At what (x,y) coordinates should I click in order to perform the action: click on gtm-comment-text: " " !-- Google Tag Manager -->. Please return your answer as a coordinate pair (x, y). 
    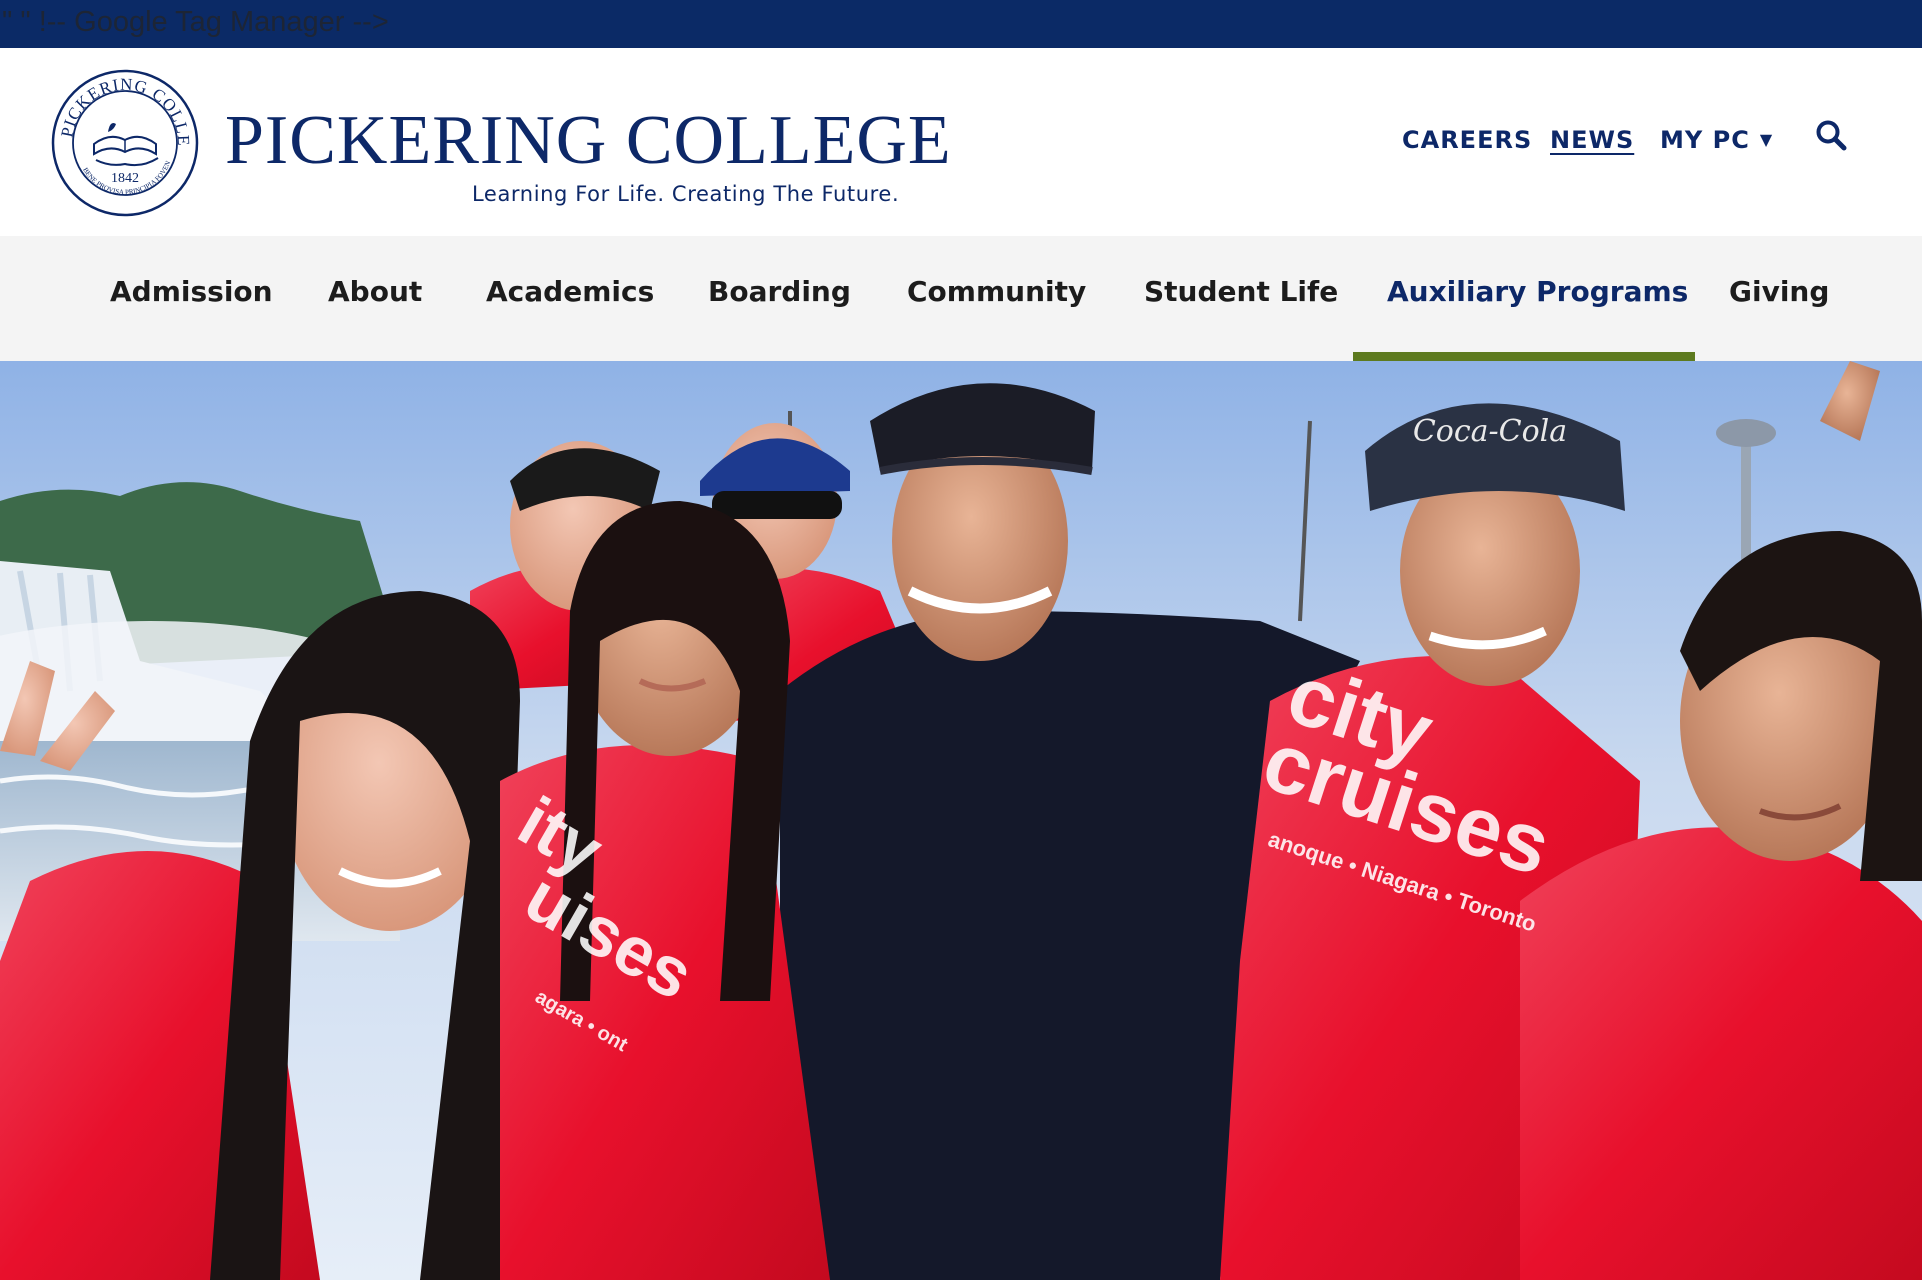
    Looking at the image, I should click on (195, 22).